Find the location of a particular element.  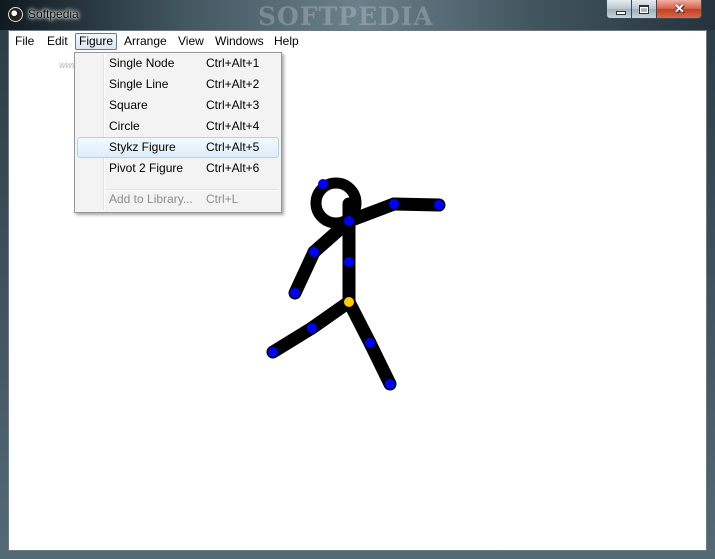

node-head is located at coordinates (323, 184).